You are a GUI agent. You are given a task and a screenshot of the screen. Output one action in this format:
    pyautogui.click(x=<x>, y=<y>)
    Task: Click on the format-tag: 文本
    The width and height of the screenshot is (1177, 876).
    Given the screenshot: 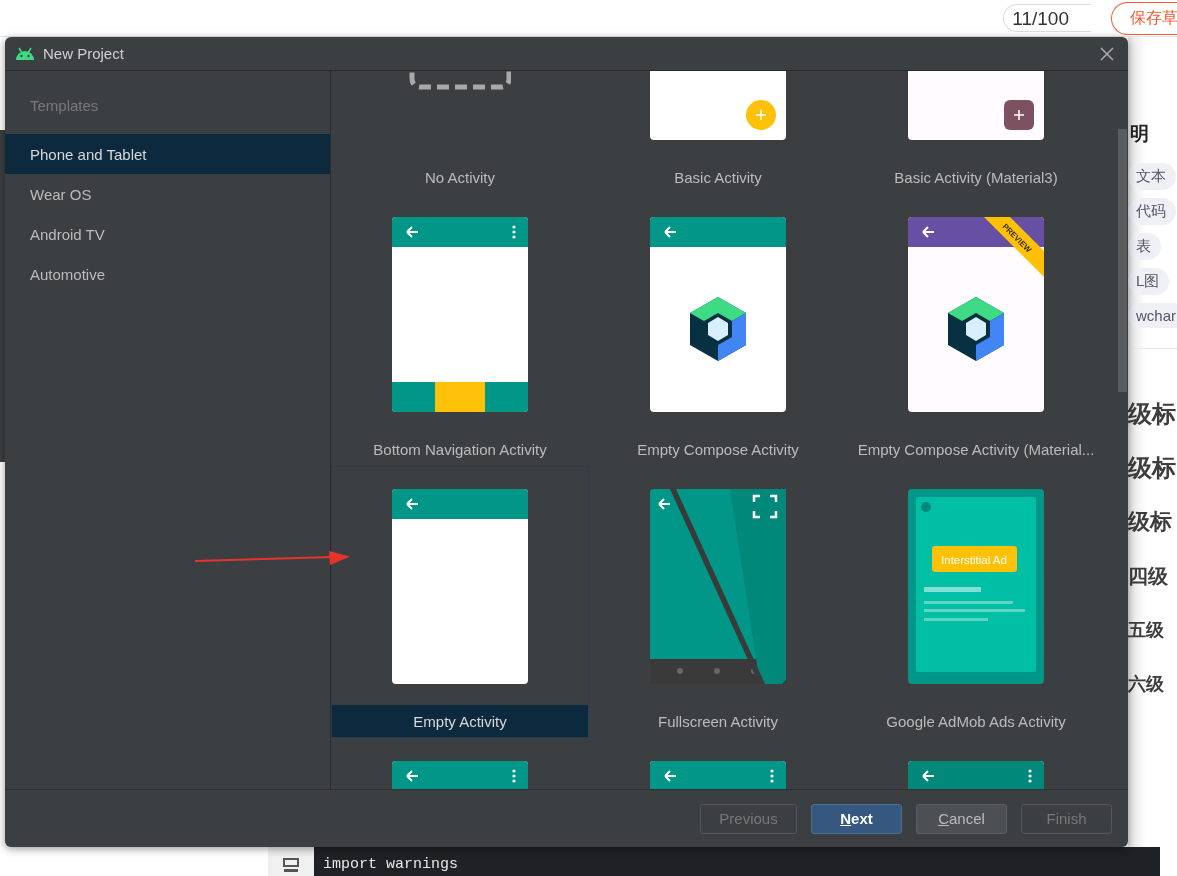 What is the action you would take?
    pyautogui.click(x=1152, y=176)
    